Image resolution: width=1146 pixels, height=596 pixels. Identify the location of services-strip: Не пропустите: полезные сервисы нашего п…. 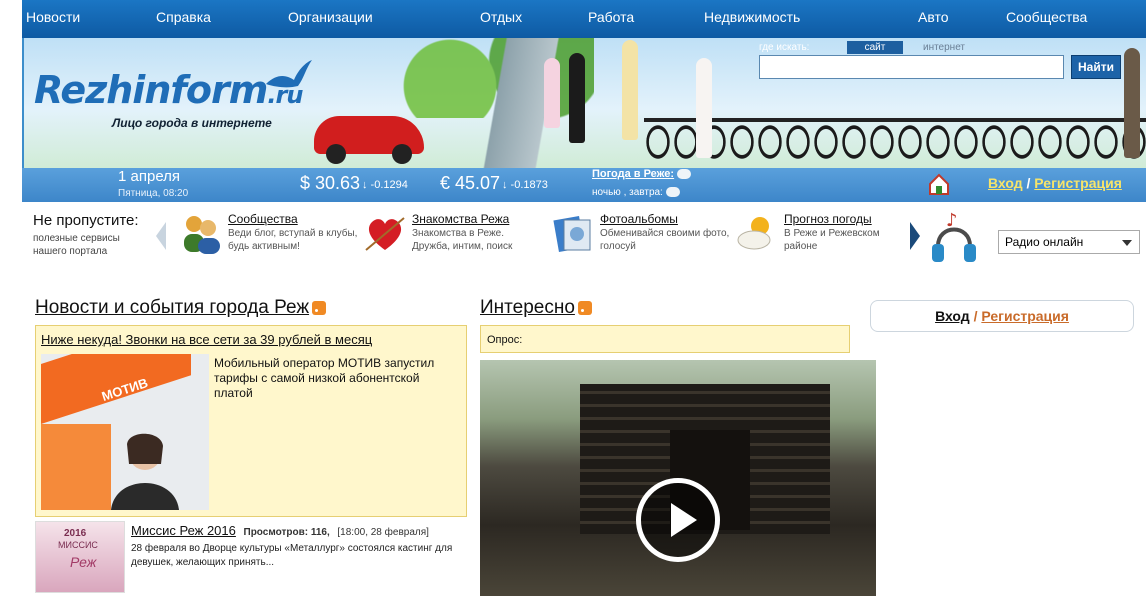
(584, 242).